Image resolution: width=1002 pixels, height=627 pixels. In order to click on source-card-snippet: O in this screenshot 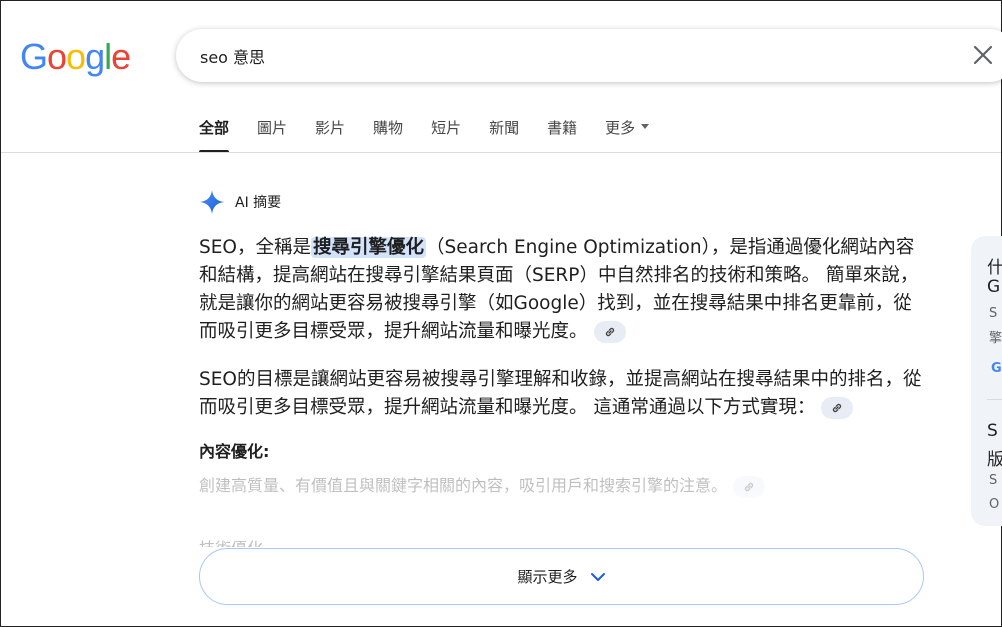, I will do `click(994, 504)`.